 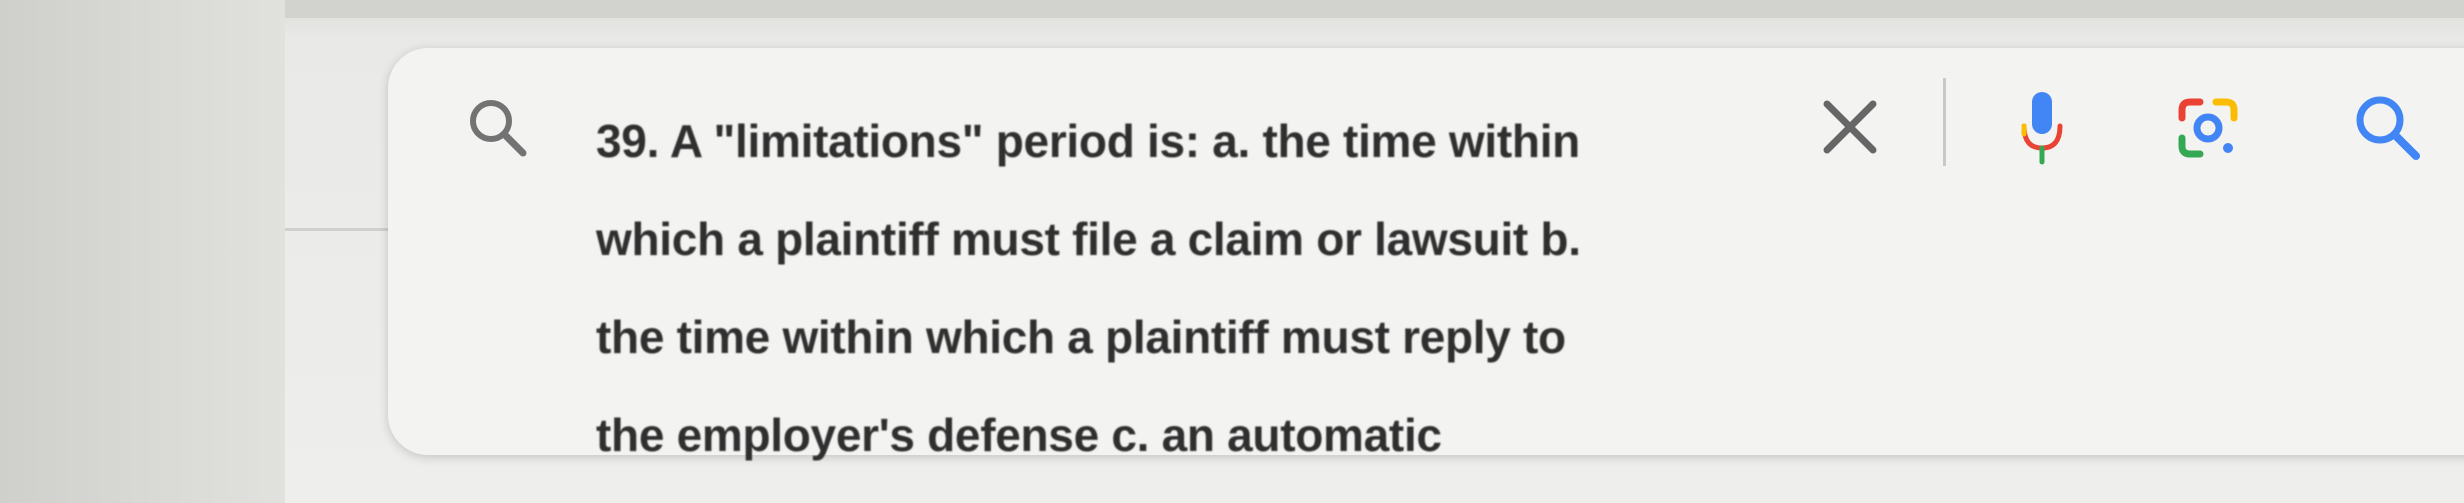 I want to click on clear-button, so click(x=1850, y=127).